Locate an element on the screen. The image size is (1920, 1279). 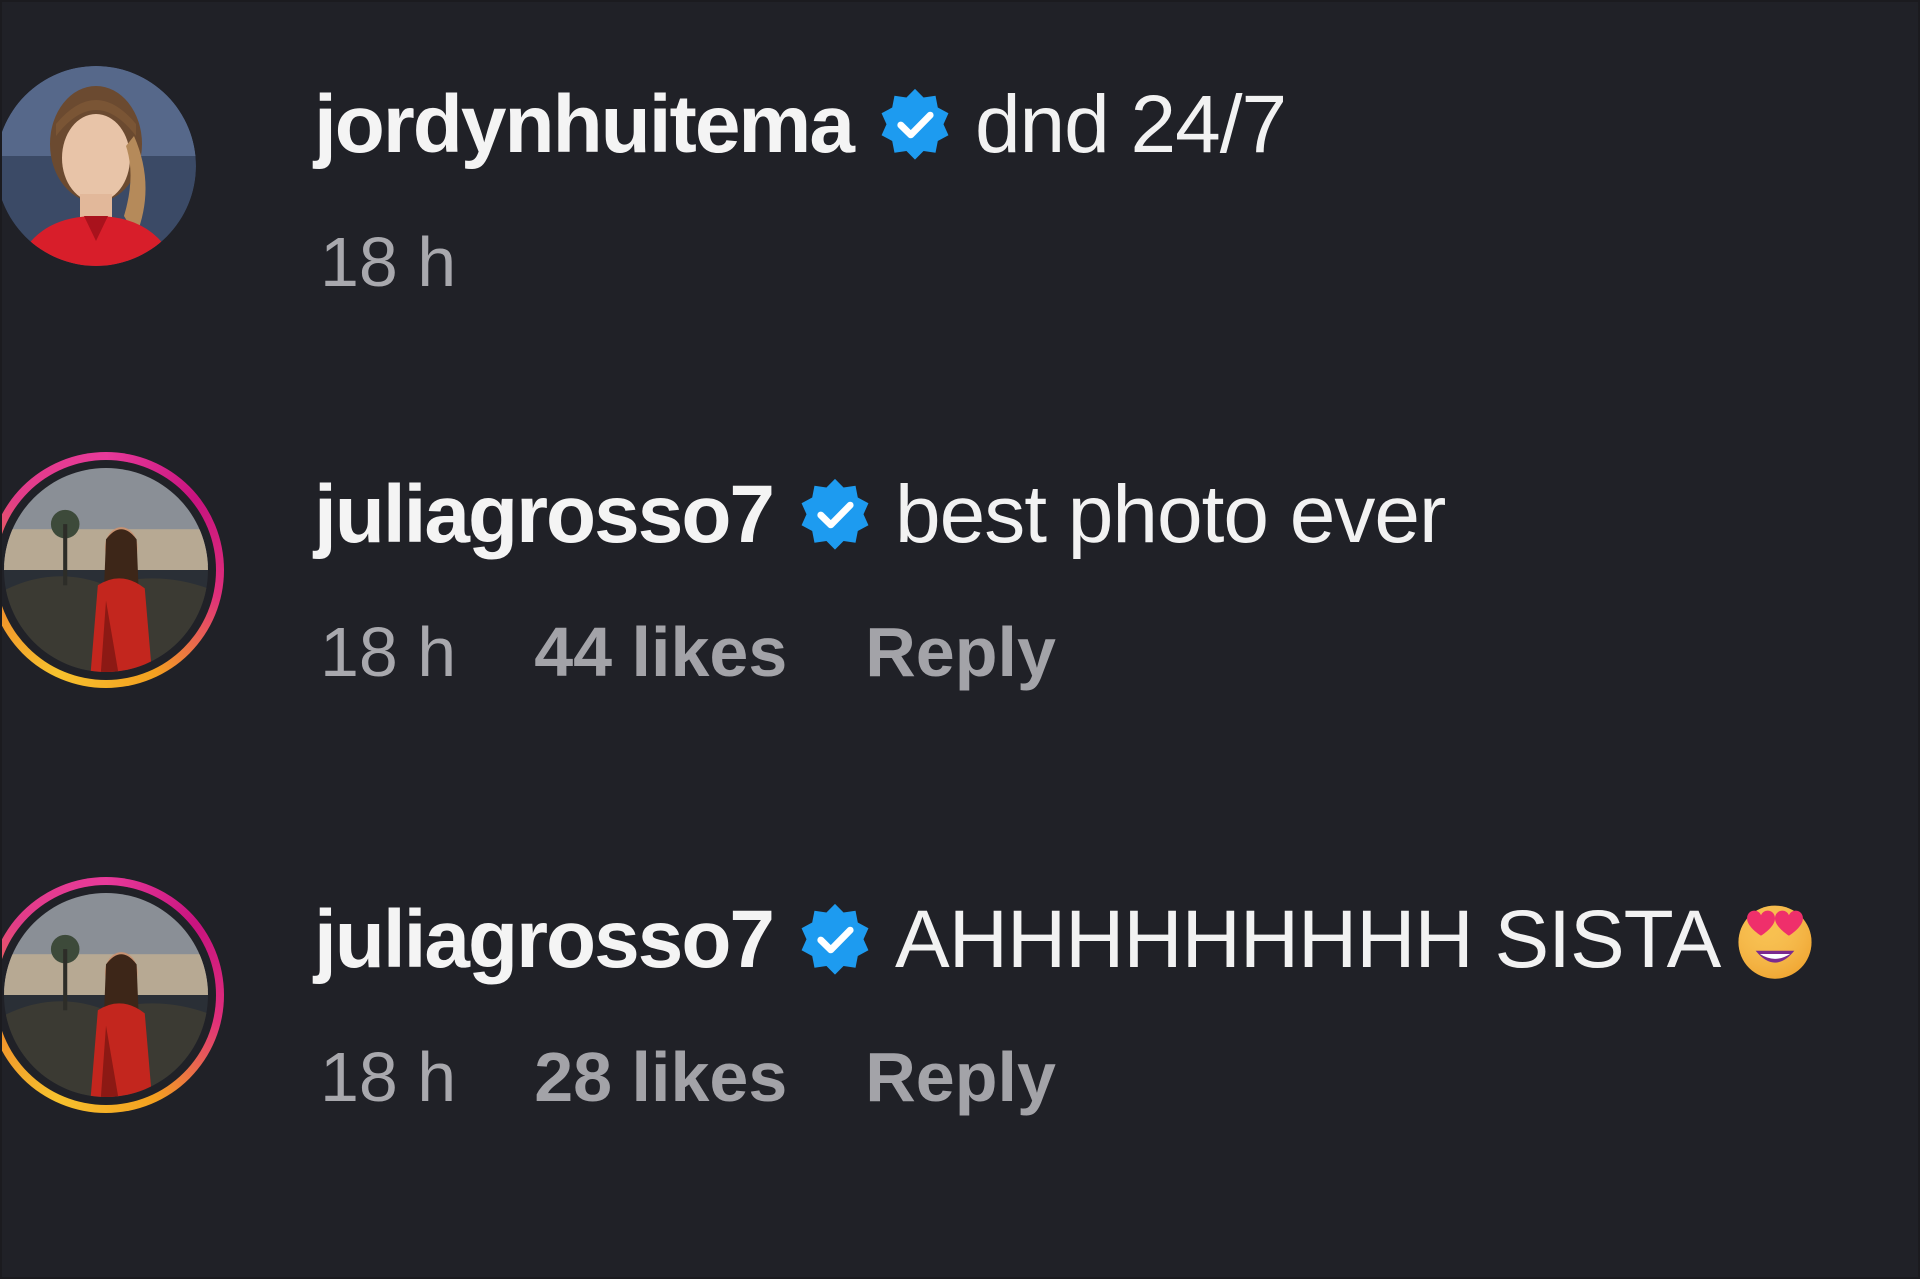
avatar is located at coordinates (99, 166).